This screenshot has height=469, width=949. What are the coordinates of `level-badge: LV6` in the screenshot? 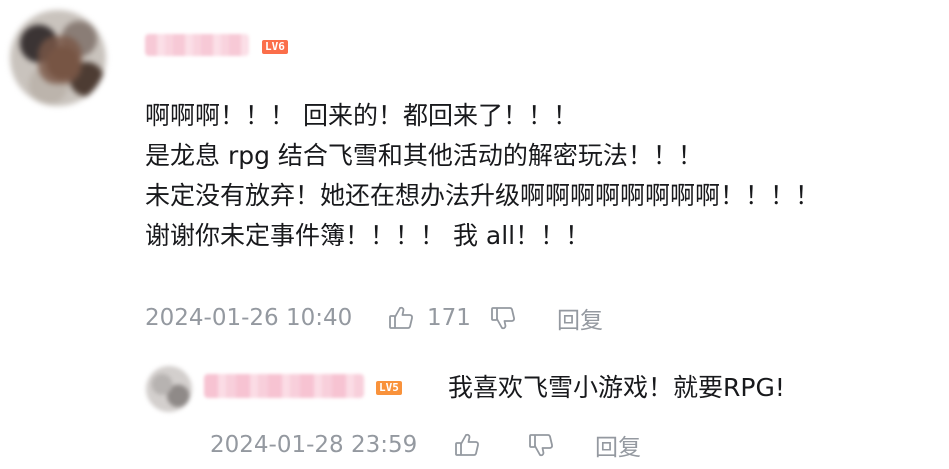 It's located at (275, 47).